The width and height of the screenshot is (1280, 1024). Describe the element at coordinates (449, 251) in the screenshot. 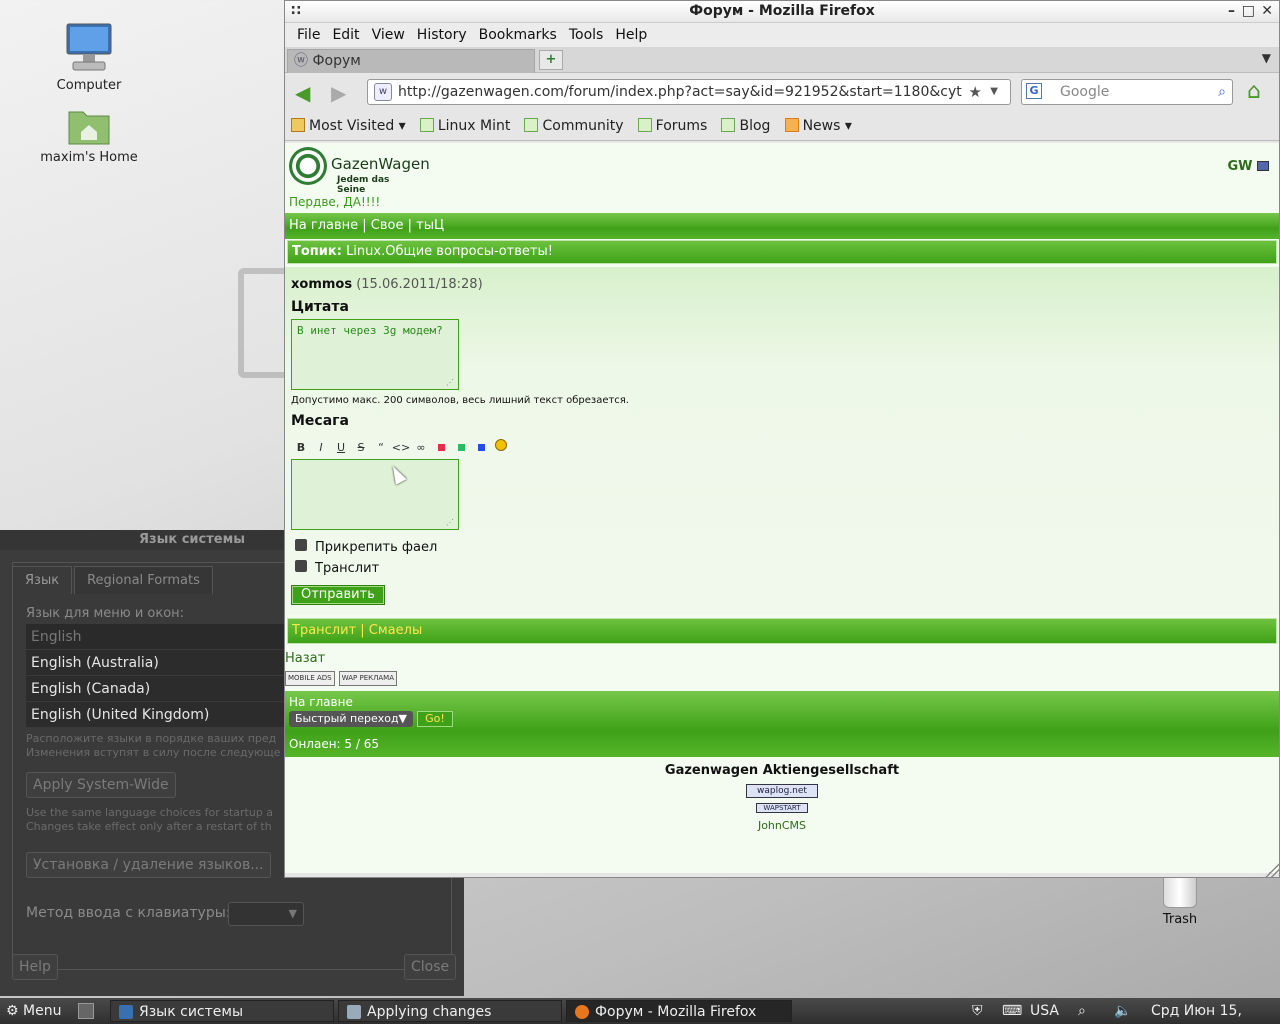

I see `topic-title: Linux.Общие вопросы-ответы!` at that location.